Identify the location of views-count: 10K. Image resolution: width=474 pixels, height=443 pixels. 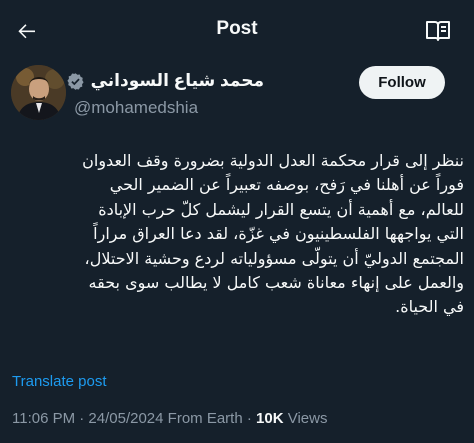
(270, 418).